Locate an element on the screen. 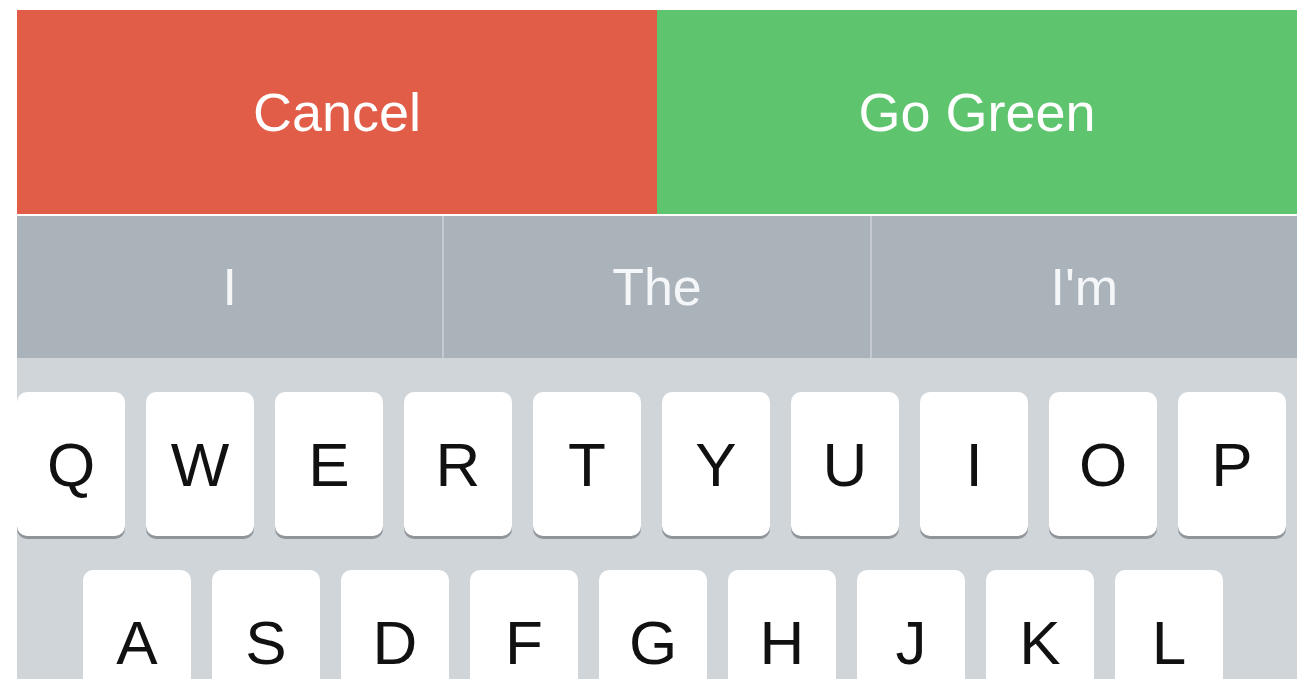  key: H is located at coordinates (782, 624).